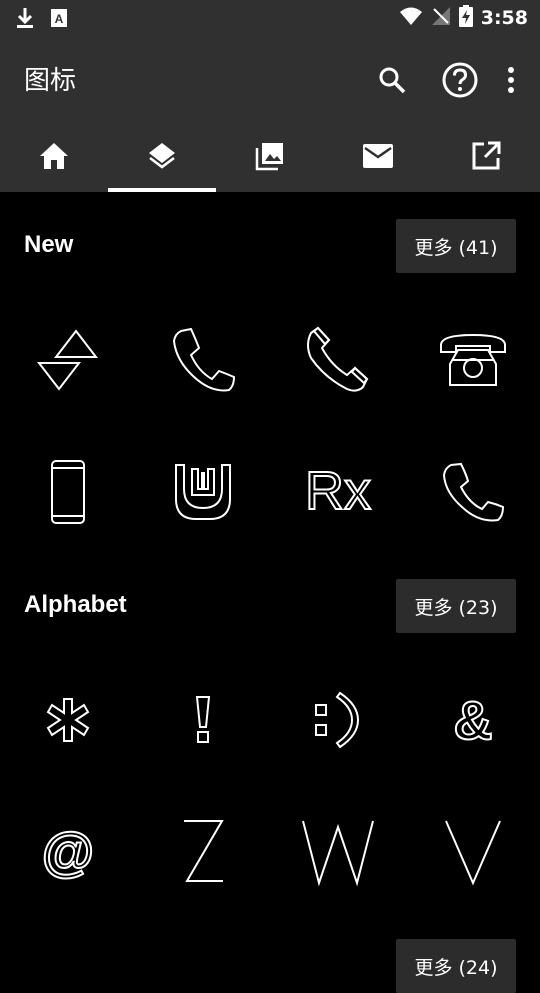 The height and width of the screenshot is (993, 540). Describe the element at coordinates (202, 720) in the screenshot. I see `exclamation-icon` at that location.